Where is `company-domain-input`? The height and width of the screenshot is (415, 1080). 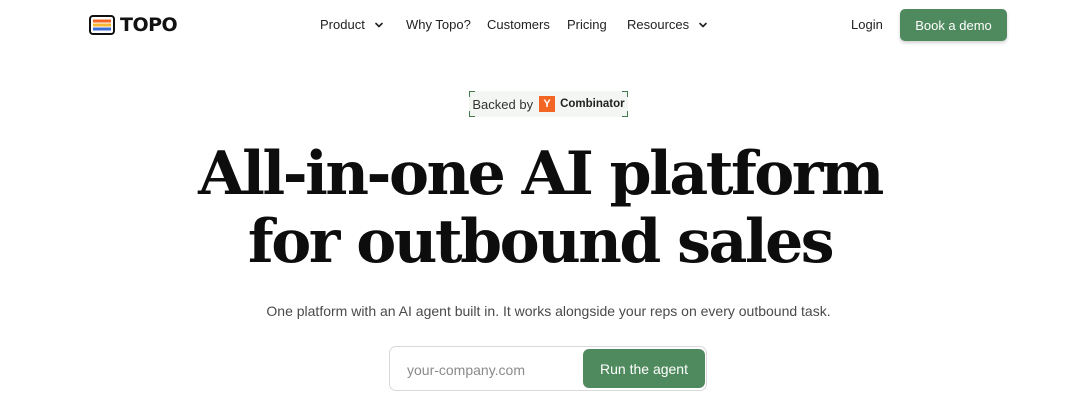 company-domain-input is located at coordinates (492, 370).